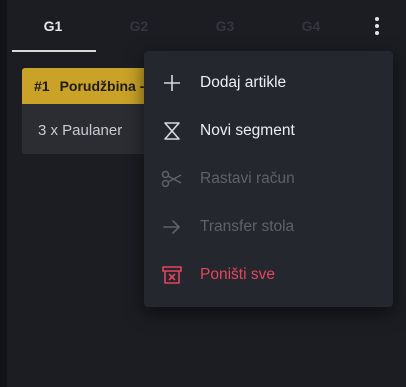 The image size is (406, 387). Describe the element at coordinates (311, 26) in the screenshot. I see `tab-g4: G4` at that location.